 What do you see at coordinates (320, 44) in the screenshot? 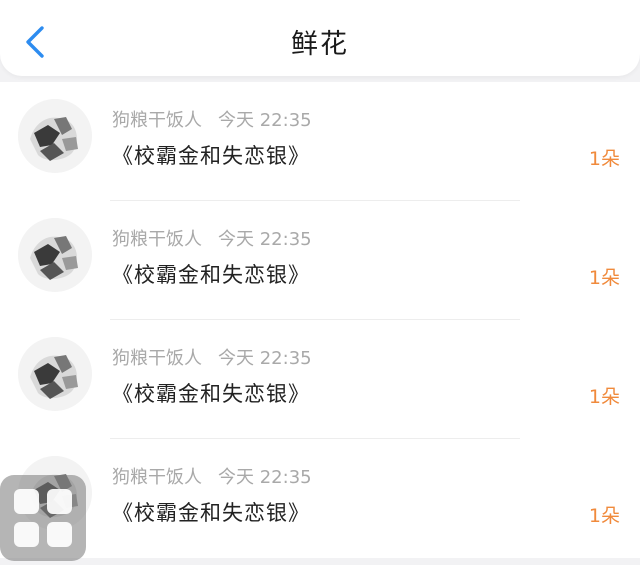
I see `page-title: 鲜花` at bounding box center [320, 44].